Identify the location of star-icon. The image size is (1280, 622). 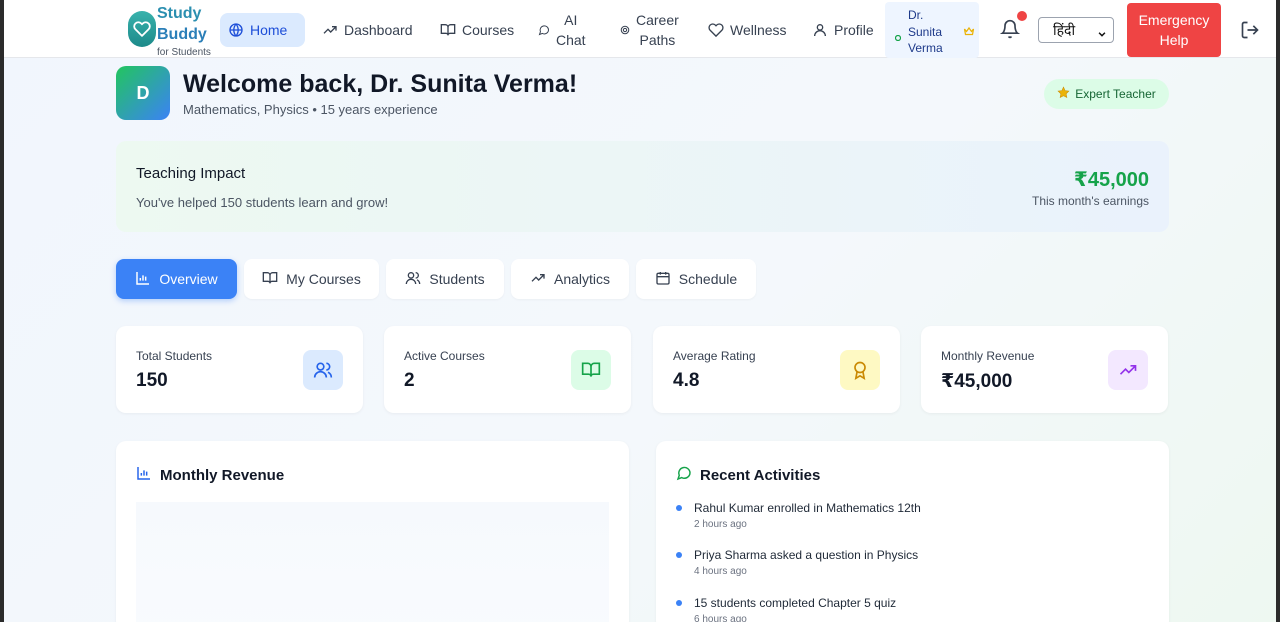
(1063, 94).